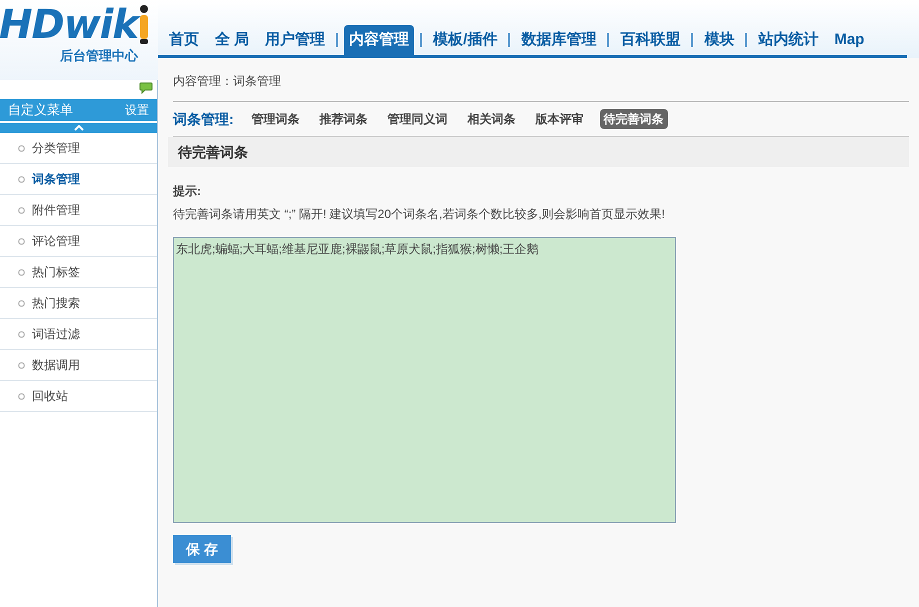 This screenshot has height=607, width=919. Describe the element at coordinates (227, 81) in the screenshot. I see `breadcrumb: 内容管理：词条管理` at that location.